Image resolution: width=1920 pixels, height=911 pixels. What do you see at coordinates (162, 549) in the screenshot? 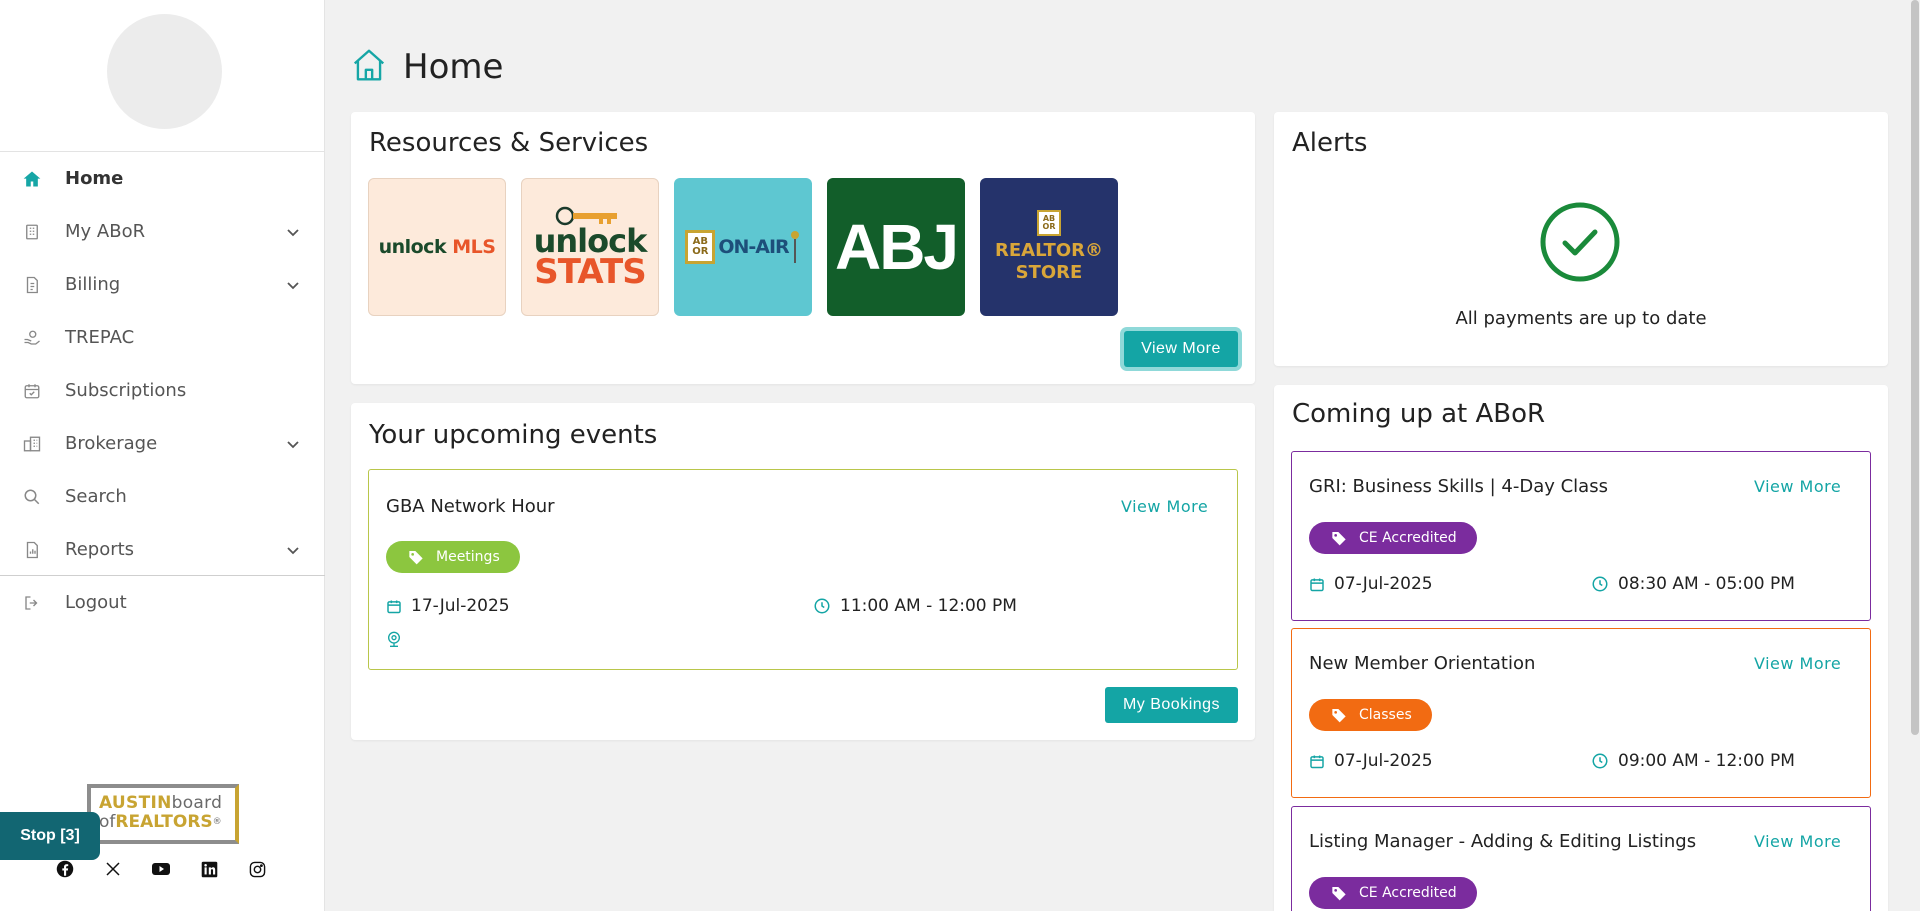
I see `sidebar-item-reports: Reports` at bounding box center [162, 549].